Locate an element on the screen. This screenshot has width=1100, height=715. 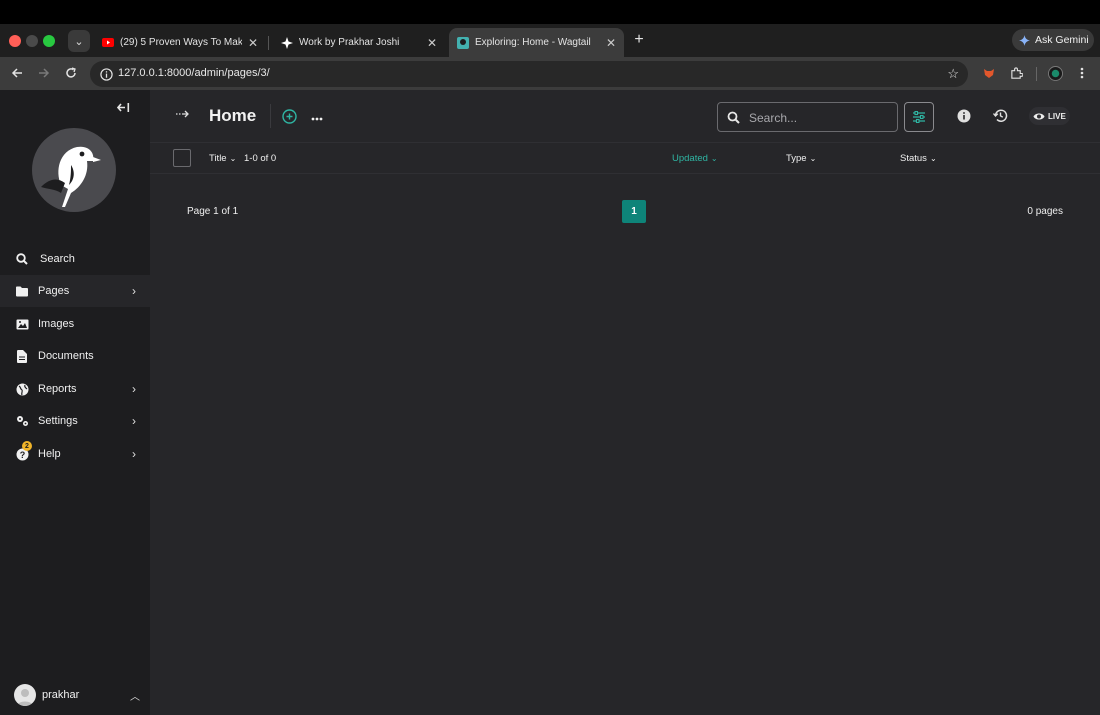
page-info-button is located at coordinates (964, 116).